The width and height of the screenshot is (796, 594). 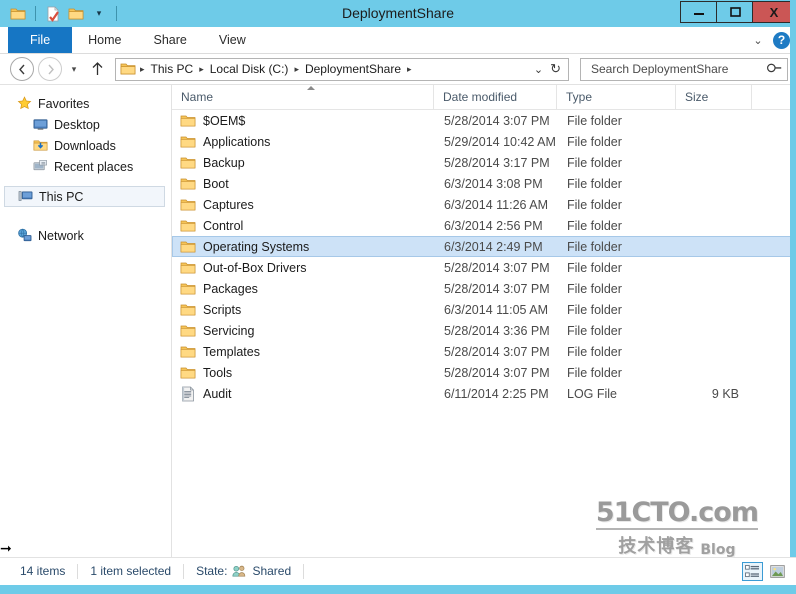 I want to click on minimize-button, so click(x=698, y=12).